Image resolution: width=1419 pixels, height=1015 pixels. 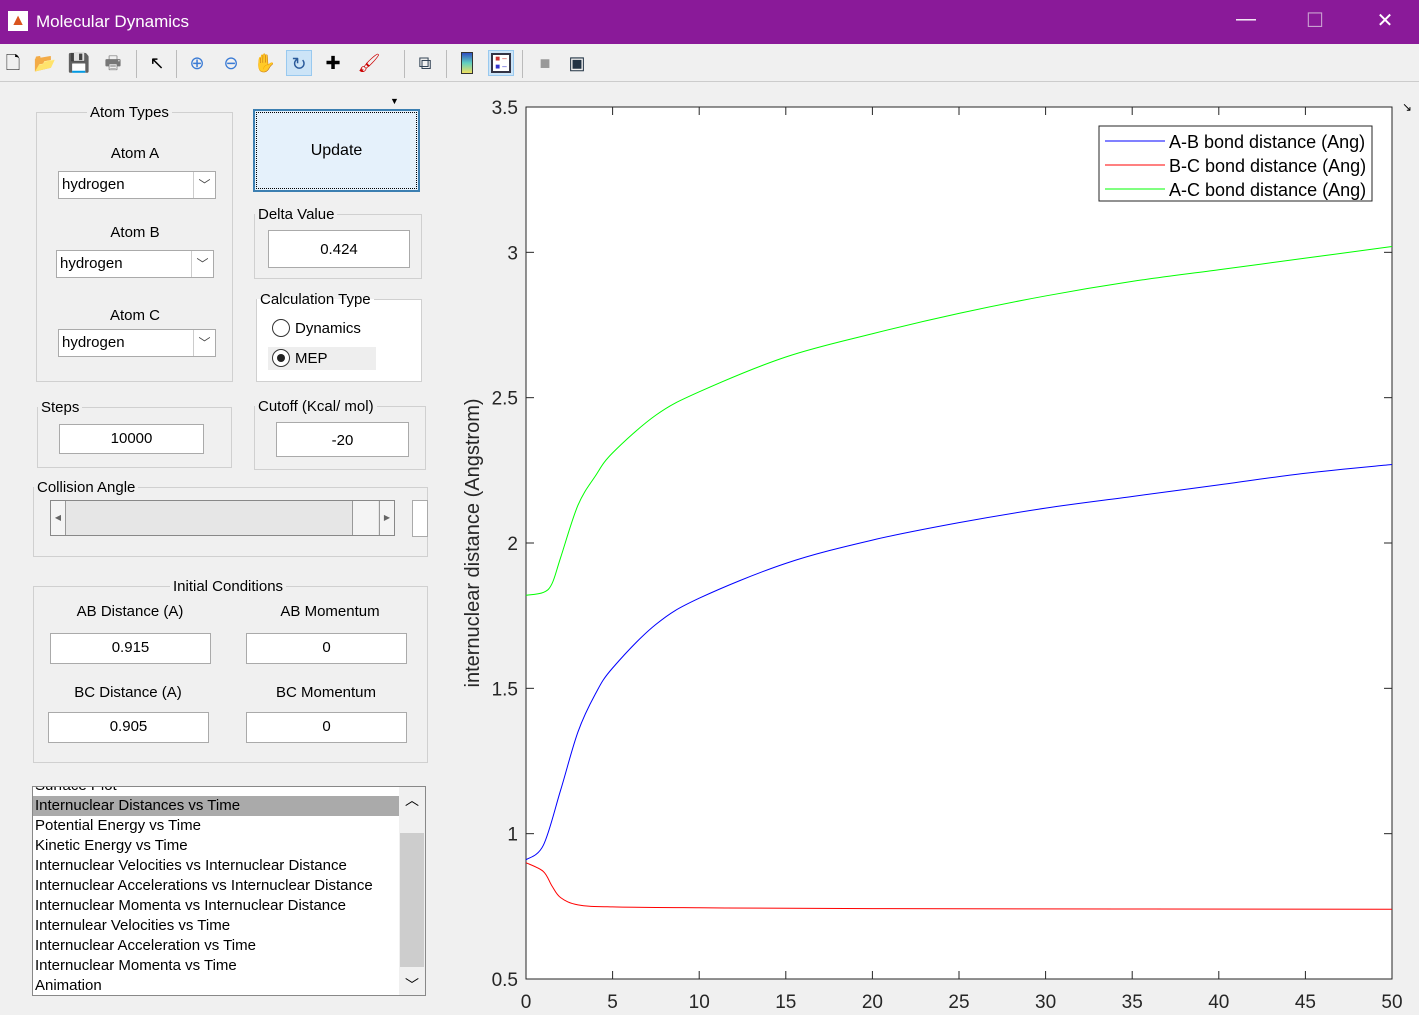 What do you see at coordinates (137, 343) in the screenshot?
I see `atom-c-select: hydrogen ﹀` at bounding box center [137, 343].